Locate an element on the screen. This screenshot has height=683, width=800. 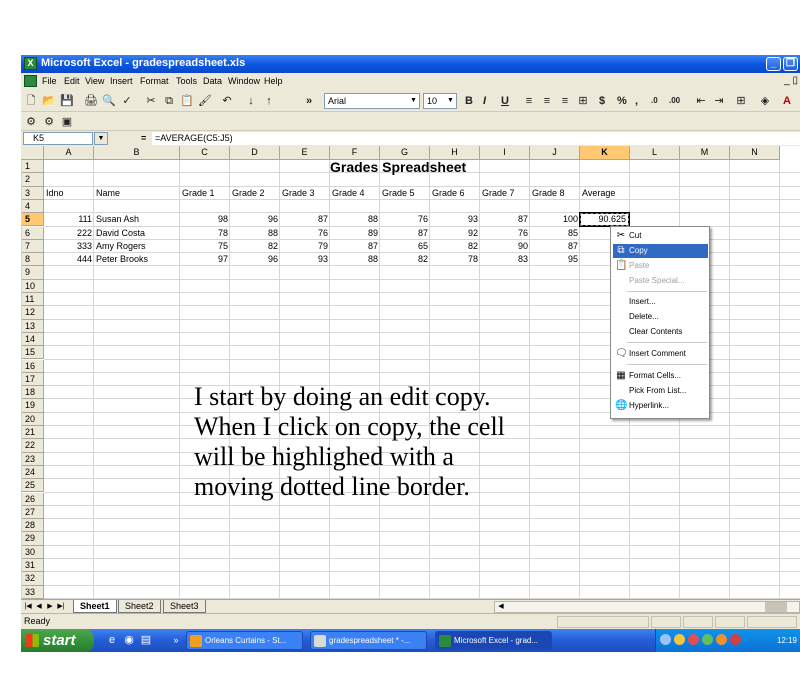
borders-icon: ⊞ is located at coordinates (741, 101).